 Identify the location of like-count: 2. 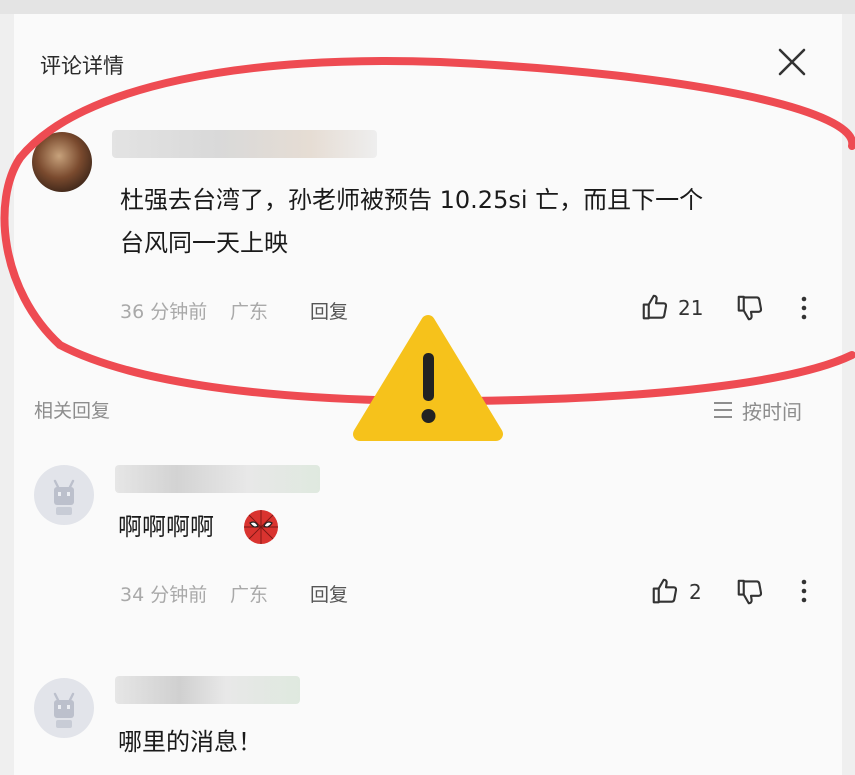
(695, 592).